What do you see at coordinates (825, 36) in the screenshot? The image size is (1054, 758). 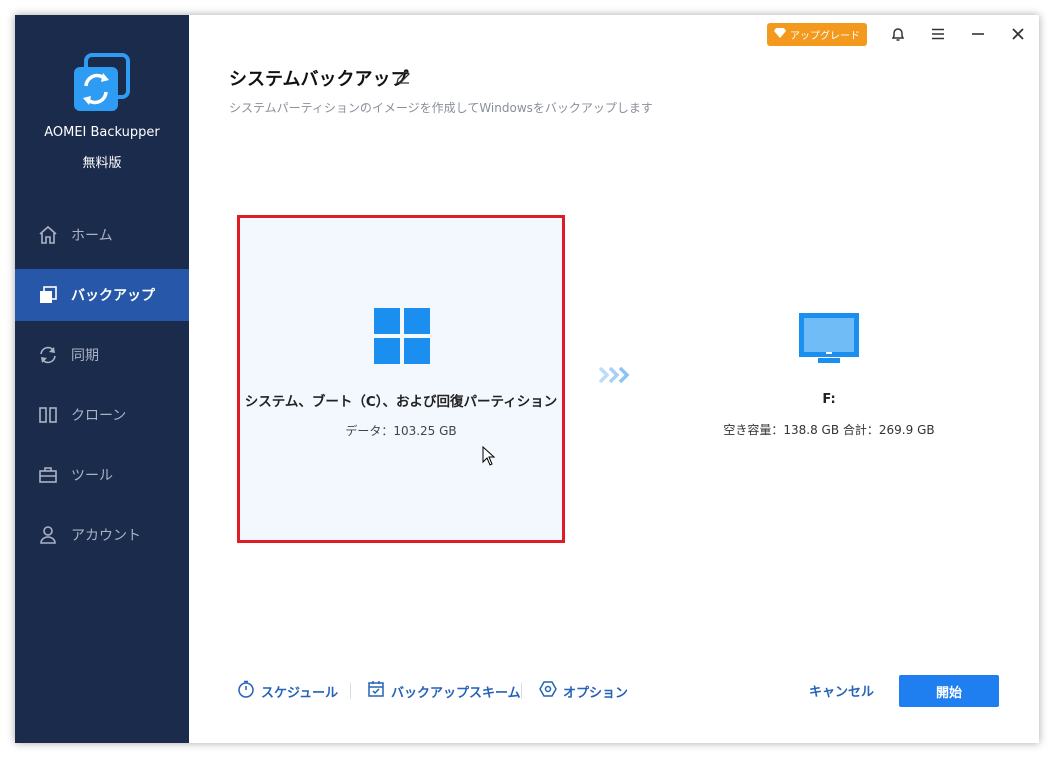 I see `upgrade-label: アップグレード` at bounding box center [825, 36].